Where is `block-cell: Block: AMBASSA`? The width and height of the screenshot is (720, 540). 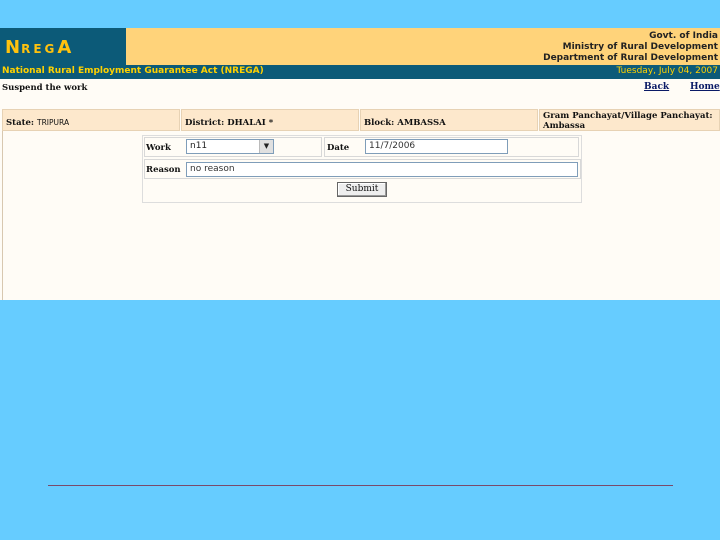 block-cell: Block: AMBASSA is located at coordinates (449, 120).